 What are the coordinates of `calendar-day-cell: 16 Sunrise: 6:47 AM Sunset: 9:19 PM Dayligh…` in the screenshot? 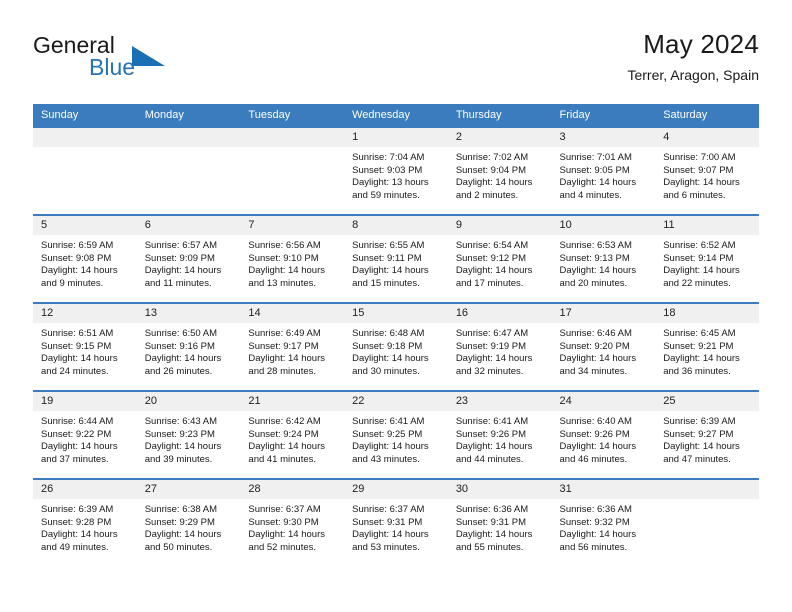 It's located at (499, 346).